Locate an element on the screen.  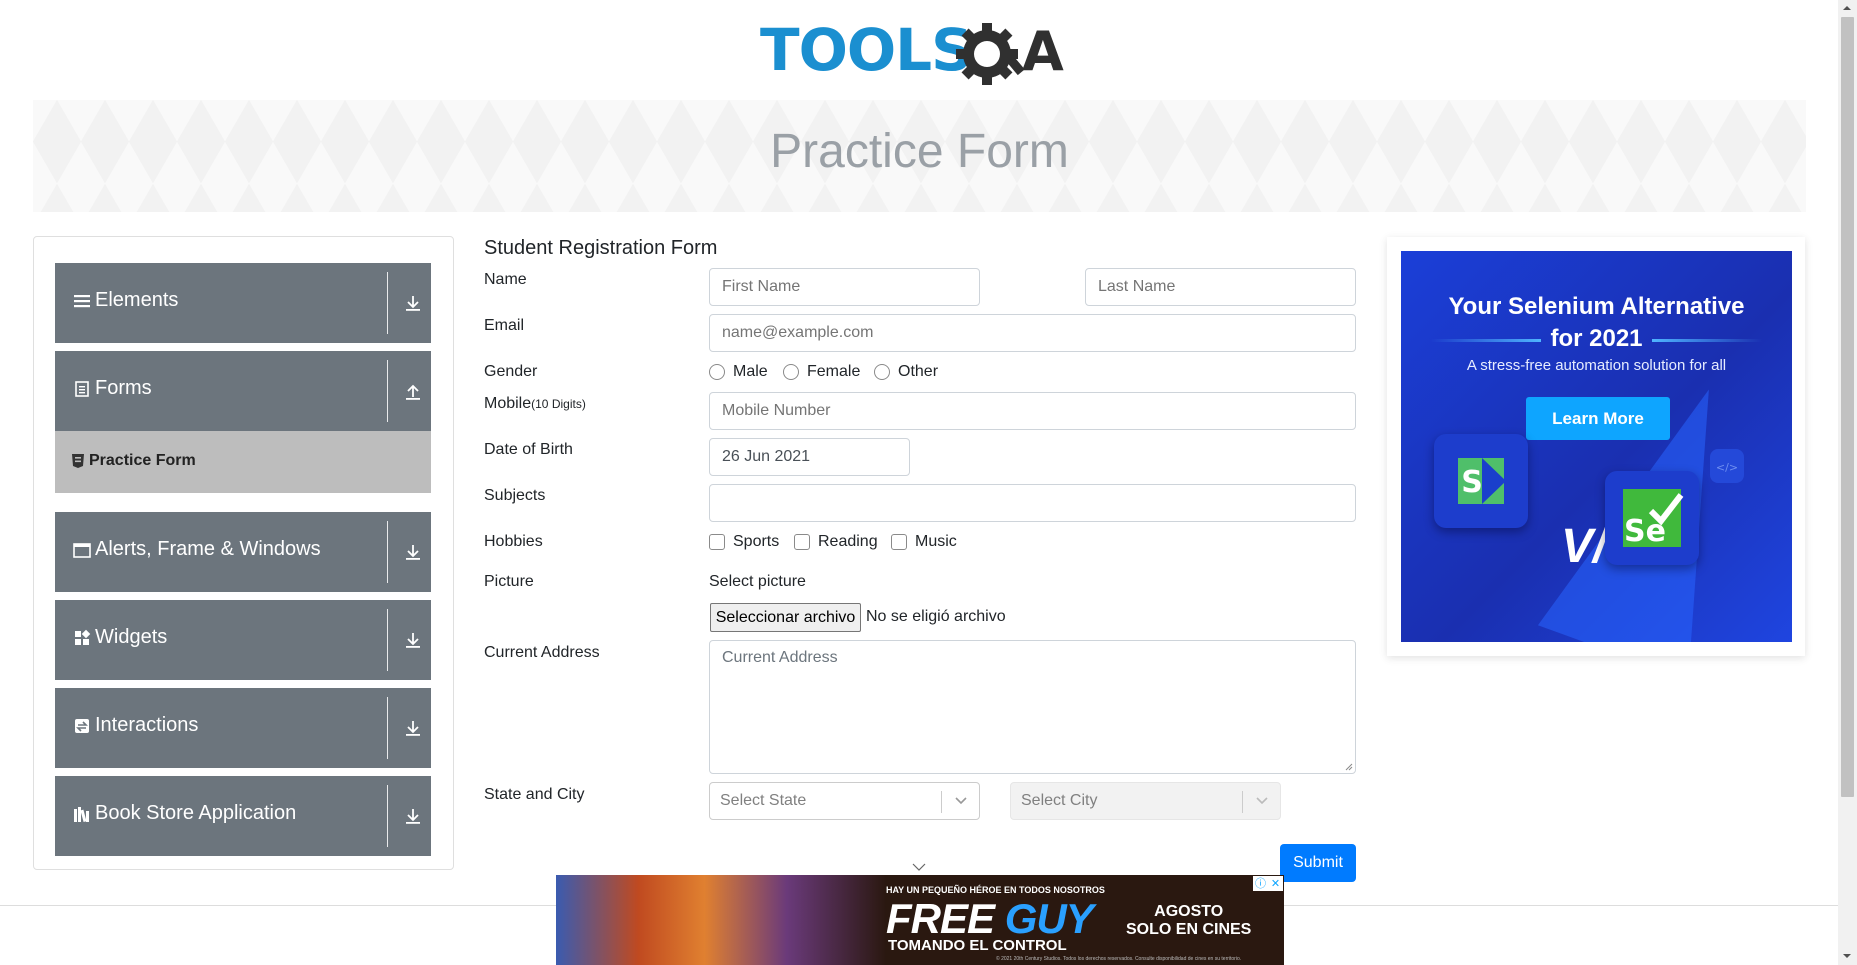
gender-male-radio: Male is located at coordinates (738, 372).